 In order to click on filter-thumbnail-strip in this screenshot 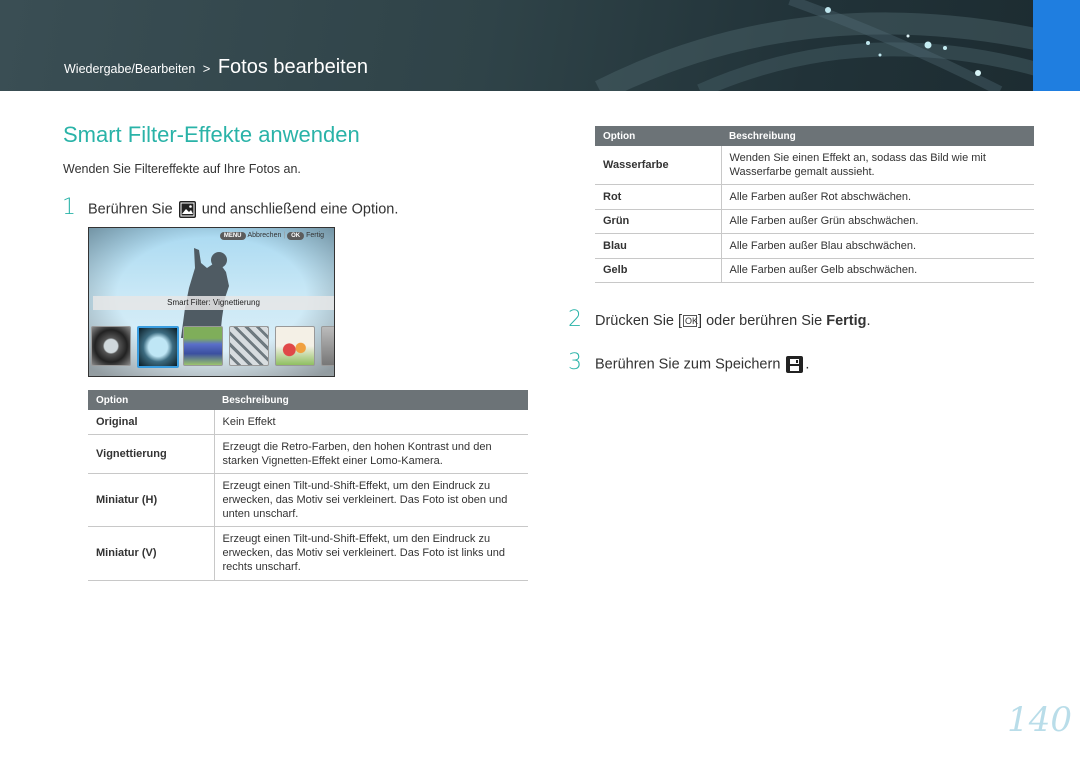, I will do `click(212, 347)`.